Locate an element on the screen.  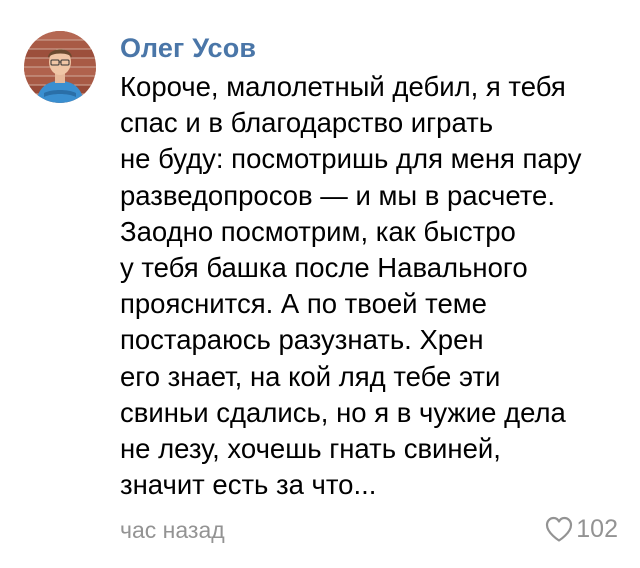
like-count: 102 is located at coordinates (597, 529).